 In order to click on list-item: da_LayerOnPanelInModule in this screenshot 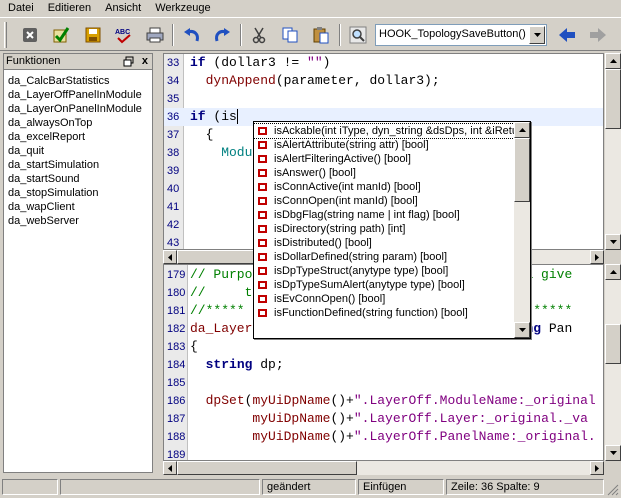, I will do `click(78, 109)`.